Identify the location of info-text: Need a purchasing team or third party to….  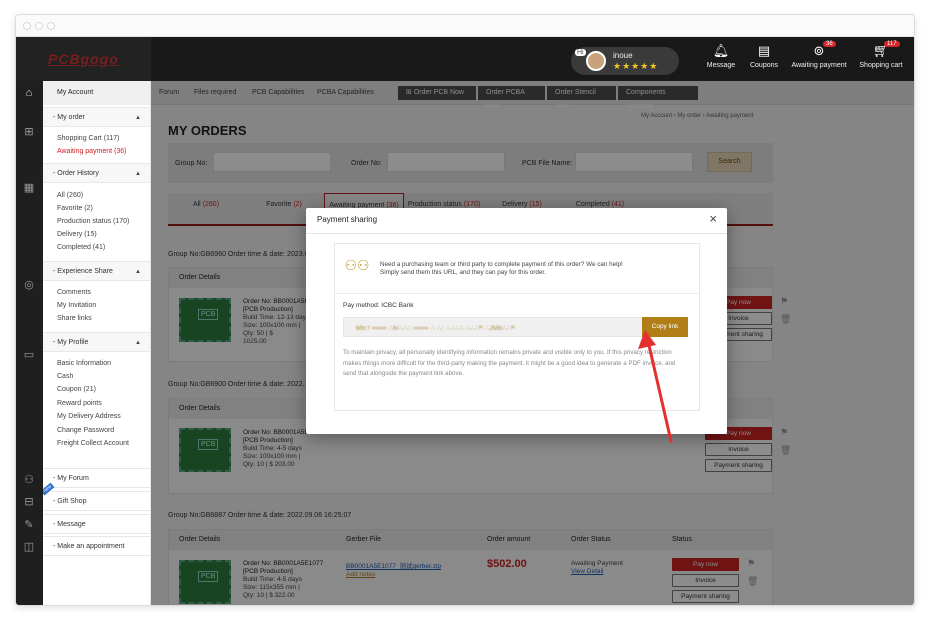
(530, 268).